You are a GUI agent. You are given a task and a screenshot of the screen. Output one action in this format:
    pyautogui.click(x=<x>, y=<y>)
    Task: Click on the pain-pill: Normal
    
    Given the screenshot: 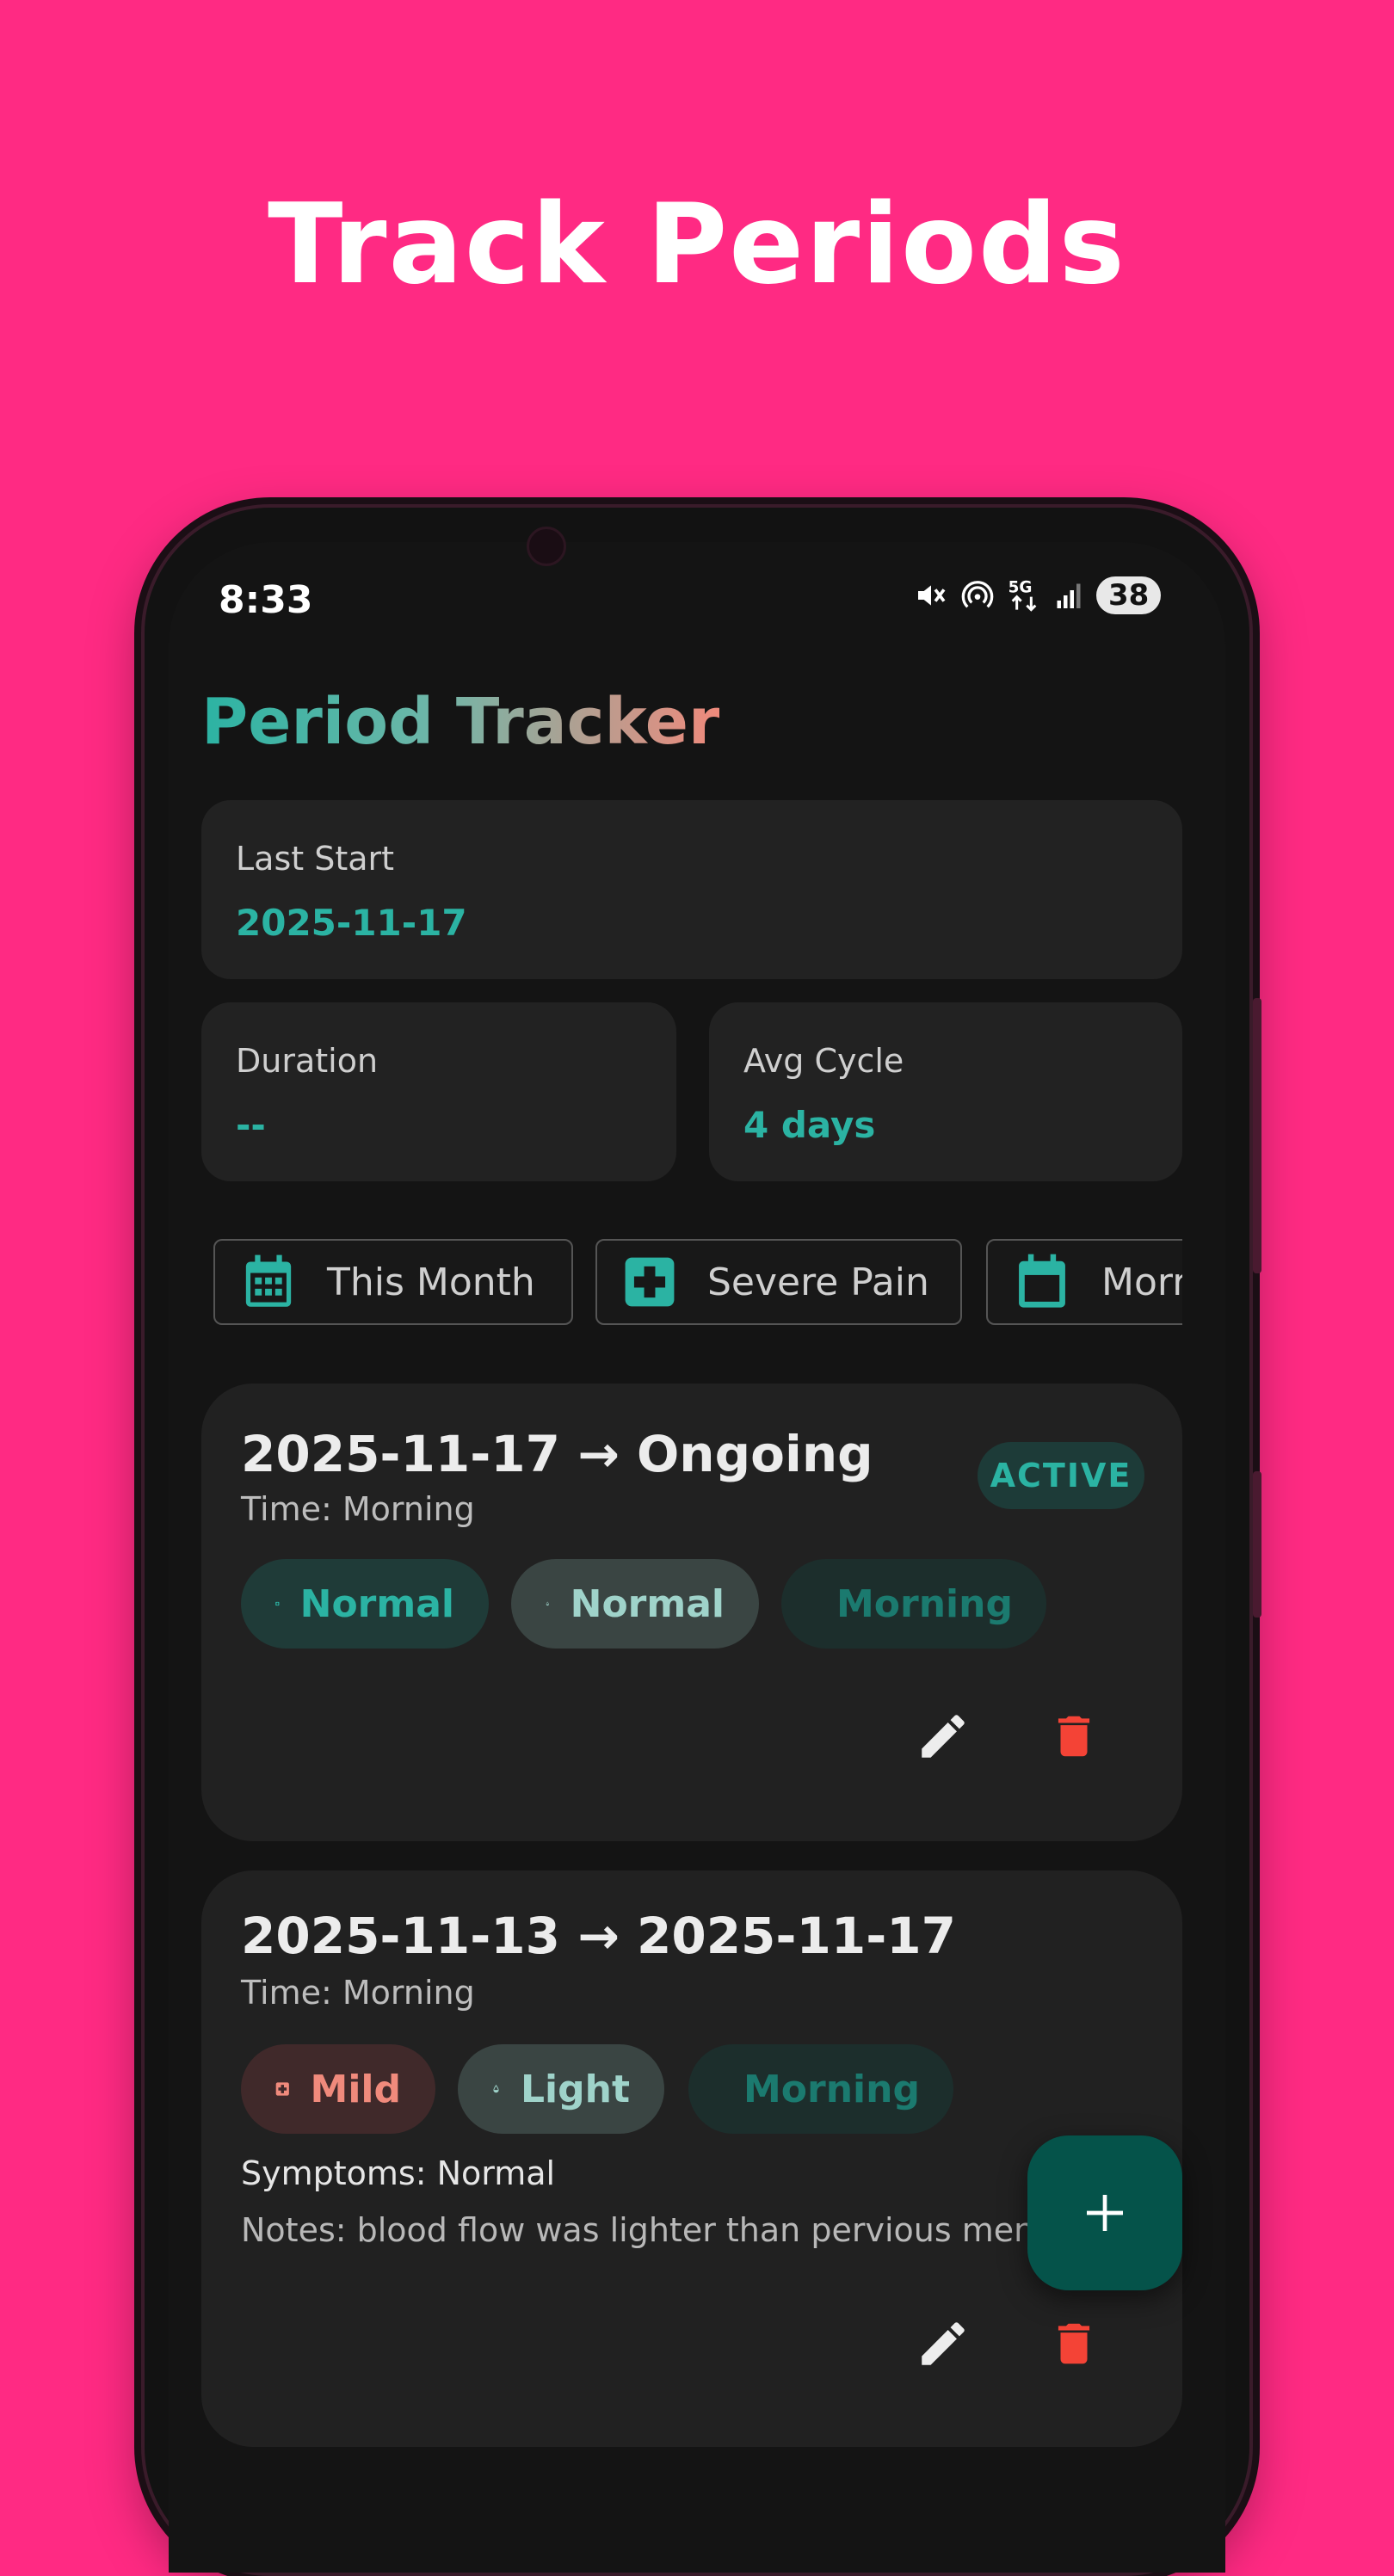 What is the action you would take?
    pyautogui.click(x=365, y=1604)
    